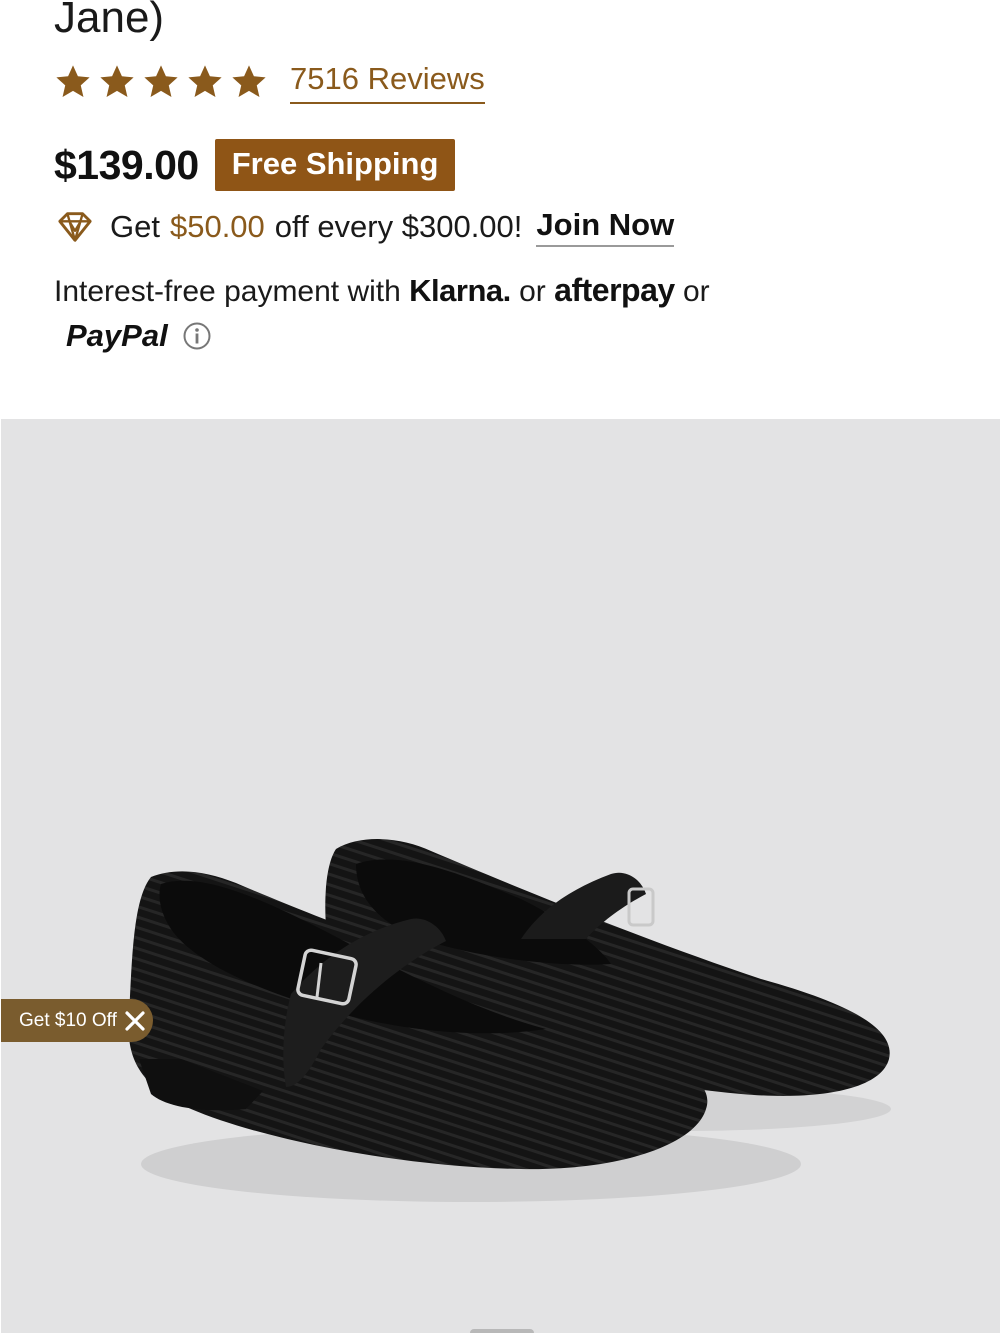 This screenshot has height=1333, width=1000. What do you see at coordinates (460, 290) in the screenshot?
I see `klarna-logo: Klarna.` at bounding box center [460, 290].